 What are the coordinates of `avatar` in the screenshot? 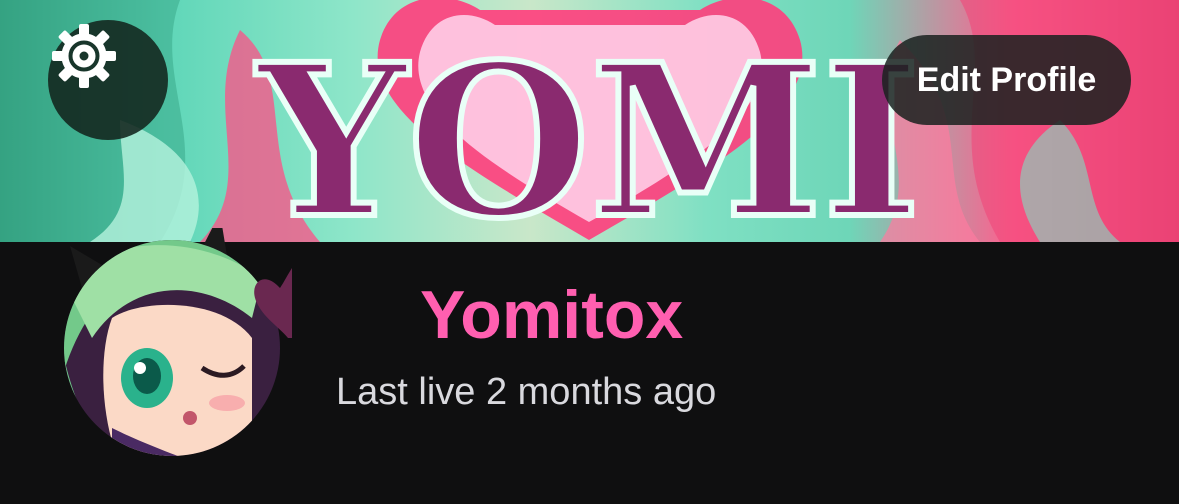 It's located at (172, 335).